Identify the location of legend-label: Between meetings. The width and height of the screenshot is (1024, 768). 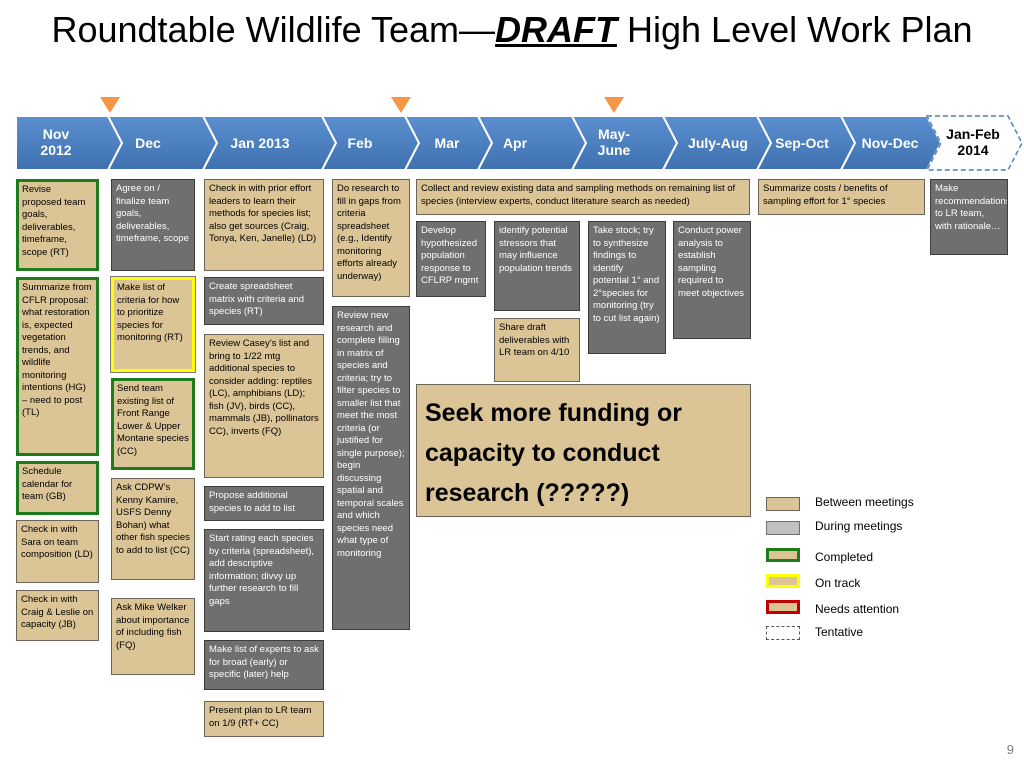
(864, 502).